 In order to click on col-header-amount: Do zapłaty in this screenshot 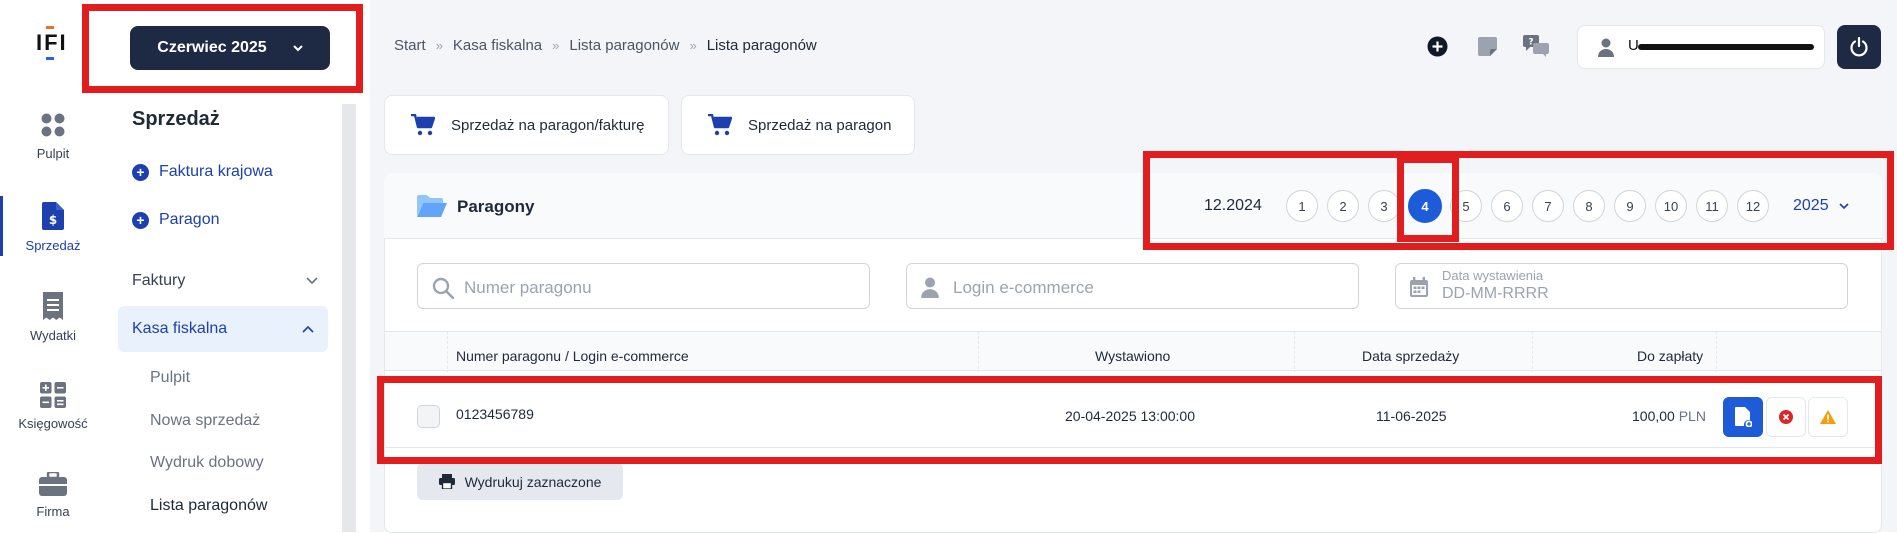, I will do `click(1670, 356)`.